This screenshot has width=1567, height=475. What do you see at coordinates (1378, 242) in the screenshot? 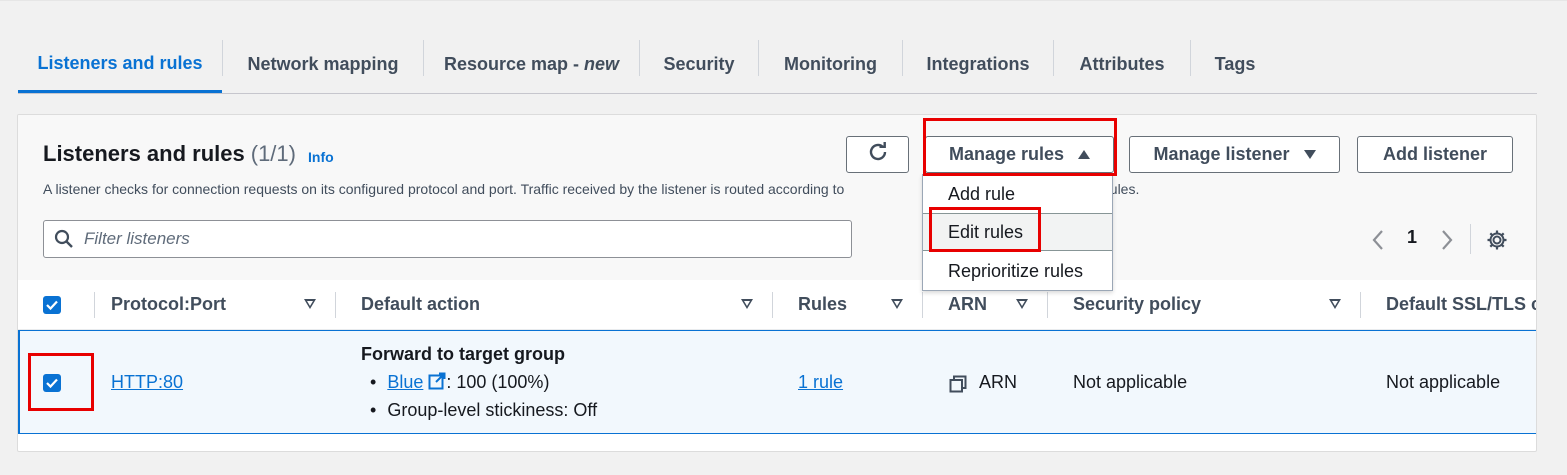
I see `prev-page-icon` at bounding box center [1378, 242].